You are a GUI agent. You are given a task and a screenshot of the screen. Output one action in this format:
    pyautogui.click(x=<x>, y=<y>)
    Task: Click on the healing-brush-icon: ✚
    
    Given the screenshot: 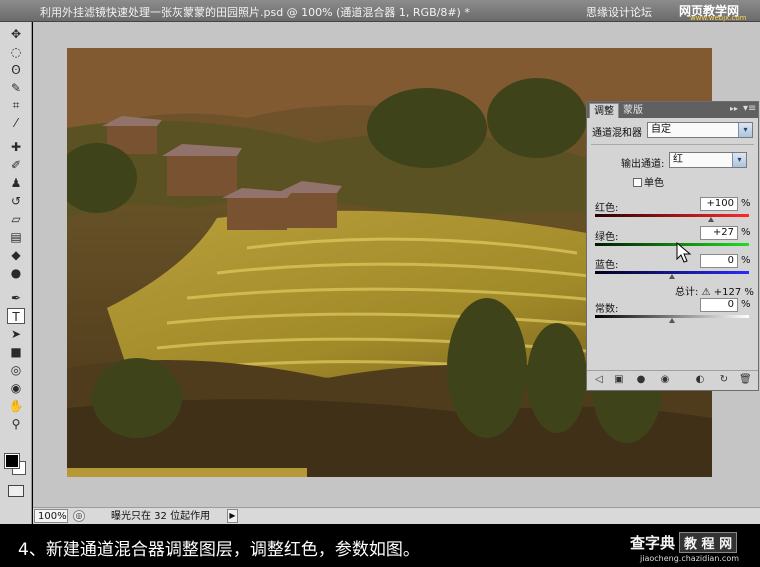 What is the action you would take?
    pyautogui.click(x=16, y=147)
    